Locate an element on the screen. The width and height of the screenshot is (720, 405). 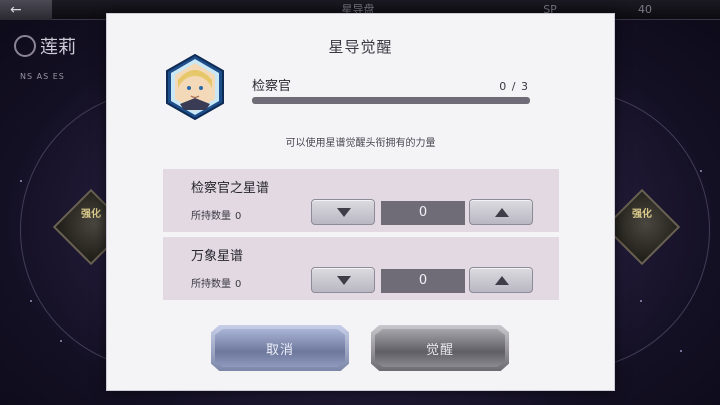
item-row: 万象星谱 所持数量 0 0 is located at coordinates (361, 268).